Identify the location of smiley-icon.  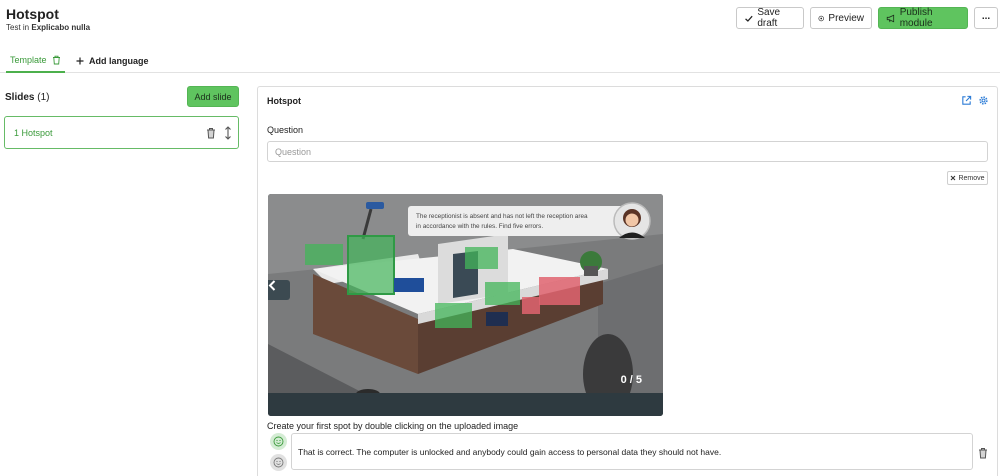
(278, 441).